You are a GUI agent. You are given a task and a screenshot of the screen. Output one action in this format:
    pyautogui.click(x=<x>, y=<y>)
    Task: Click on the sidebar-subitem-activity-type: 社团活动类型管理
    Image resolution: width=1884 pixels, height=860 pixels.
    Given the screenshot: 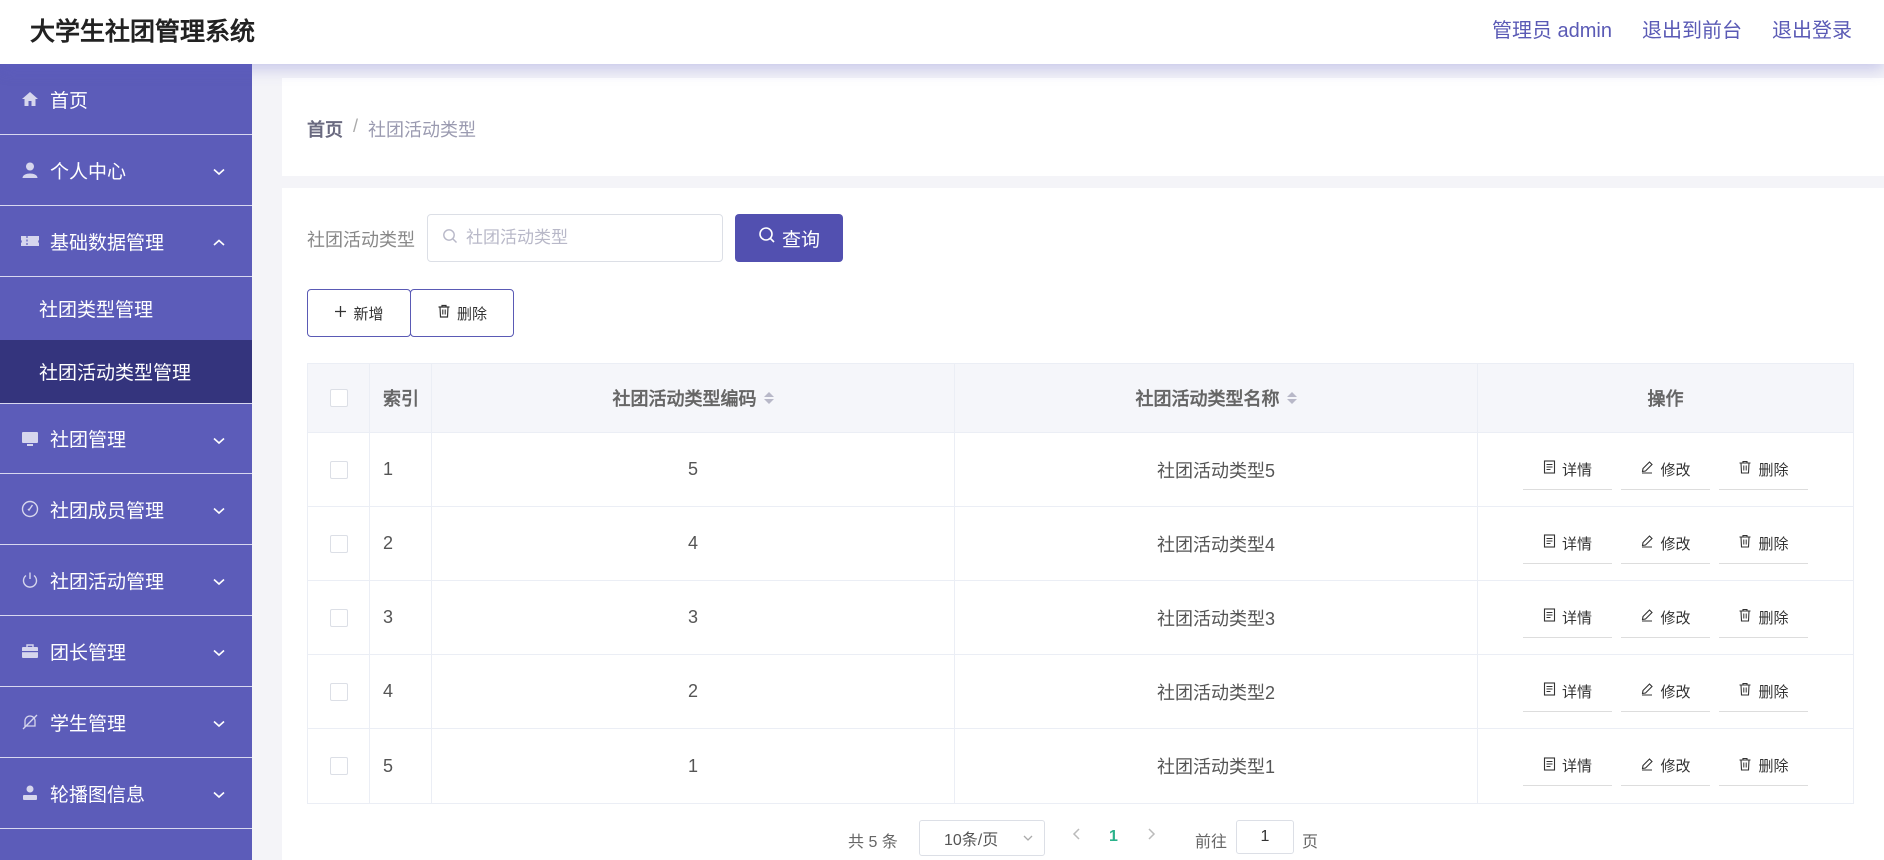 What is the action you would take?
    pyautogui.click(x=126, y=371)
    